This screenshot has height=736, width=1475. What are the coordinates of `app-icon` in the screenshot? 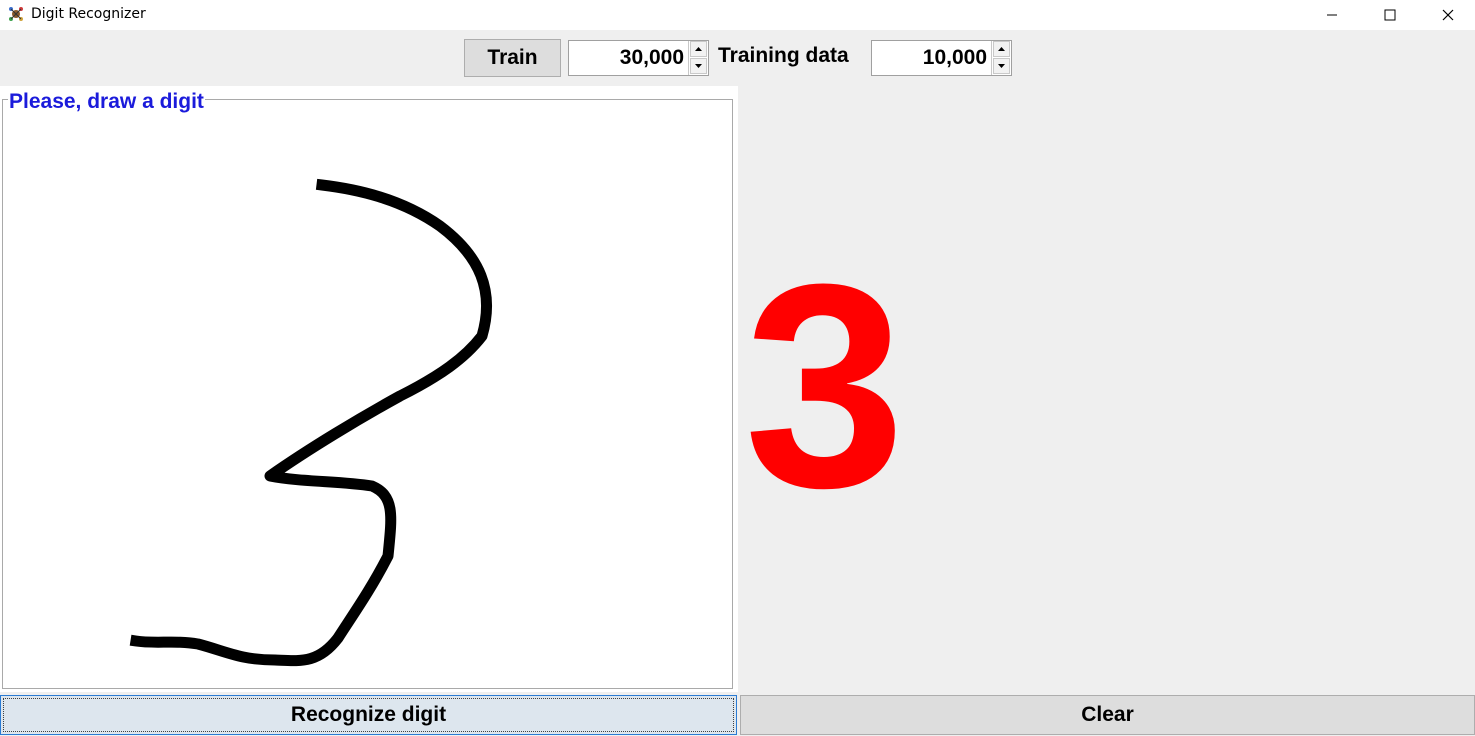 It's located at (16, 14).